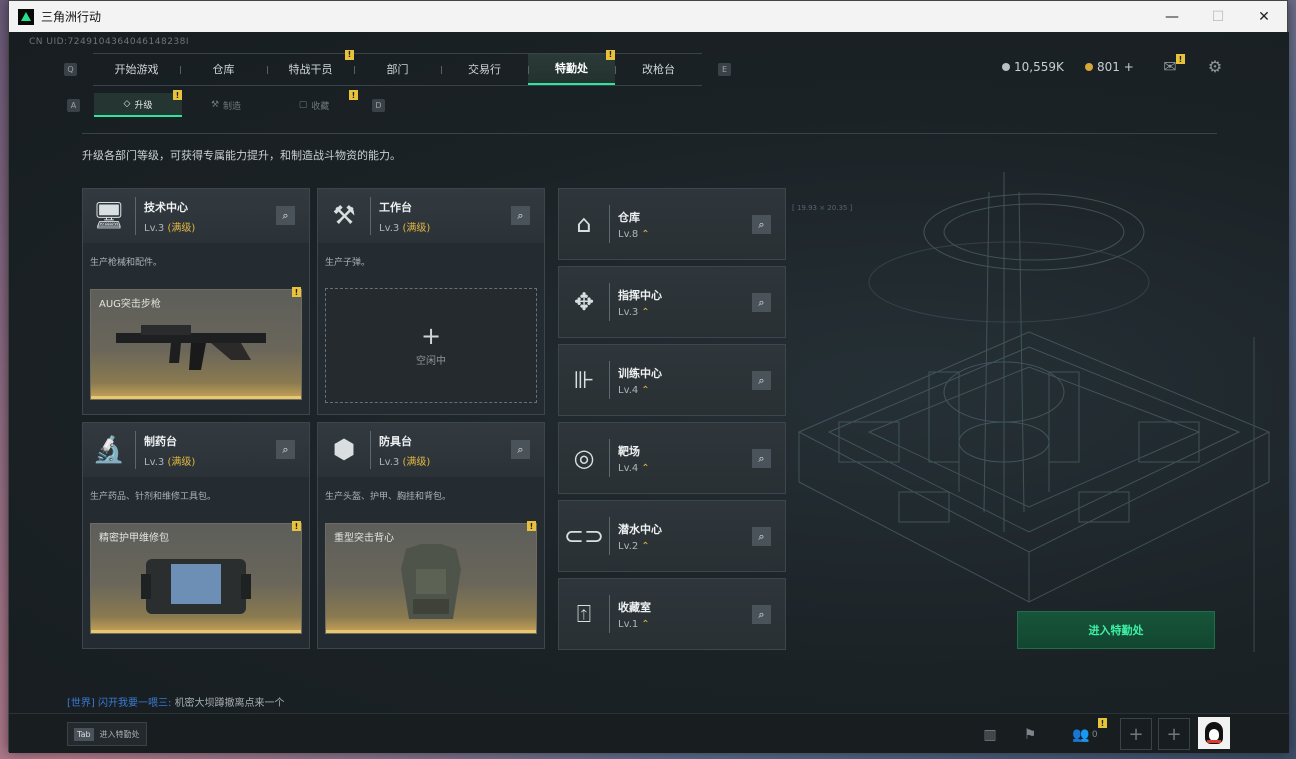  What do you see at coordinates (990, 735) in the screenshot?
I see `stats-chart-icon: ▥` at bounding box center [990, 735].